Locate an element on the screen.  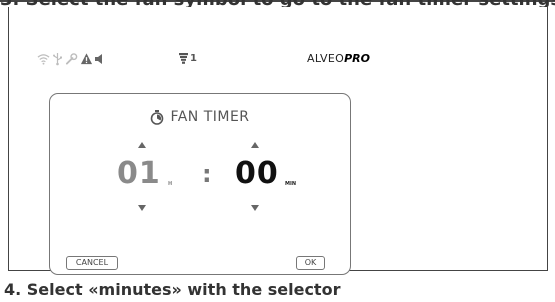
minutes-up-arrow is located at coordinates (255, 145).